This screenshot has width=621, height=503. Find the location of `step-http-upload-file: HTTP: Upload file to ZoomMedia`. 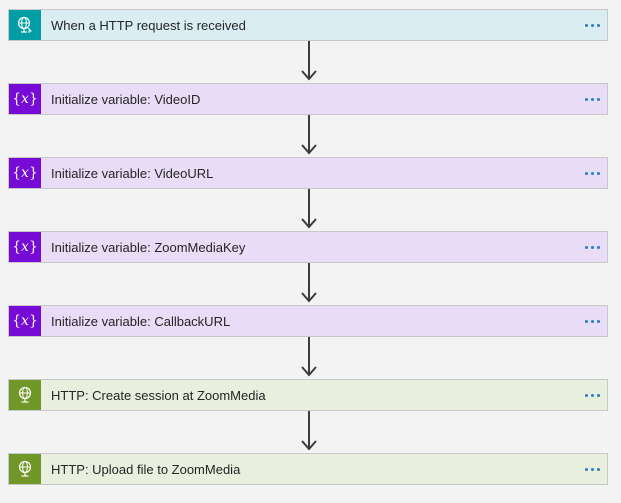

step-http-upload-file: HTTP: Upload file to ZoomMedia is located at coordinates (308, 469).